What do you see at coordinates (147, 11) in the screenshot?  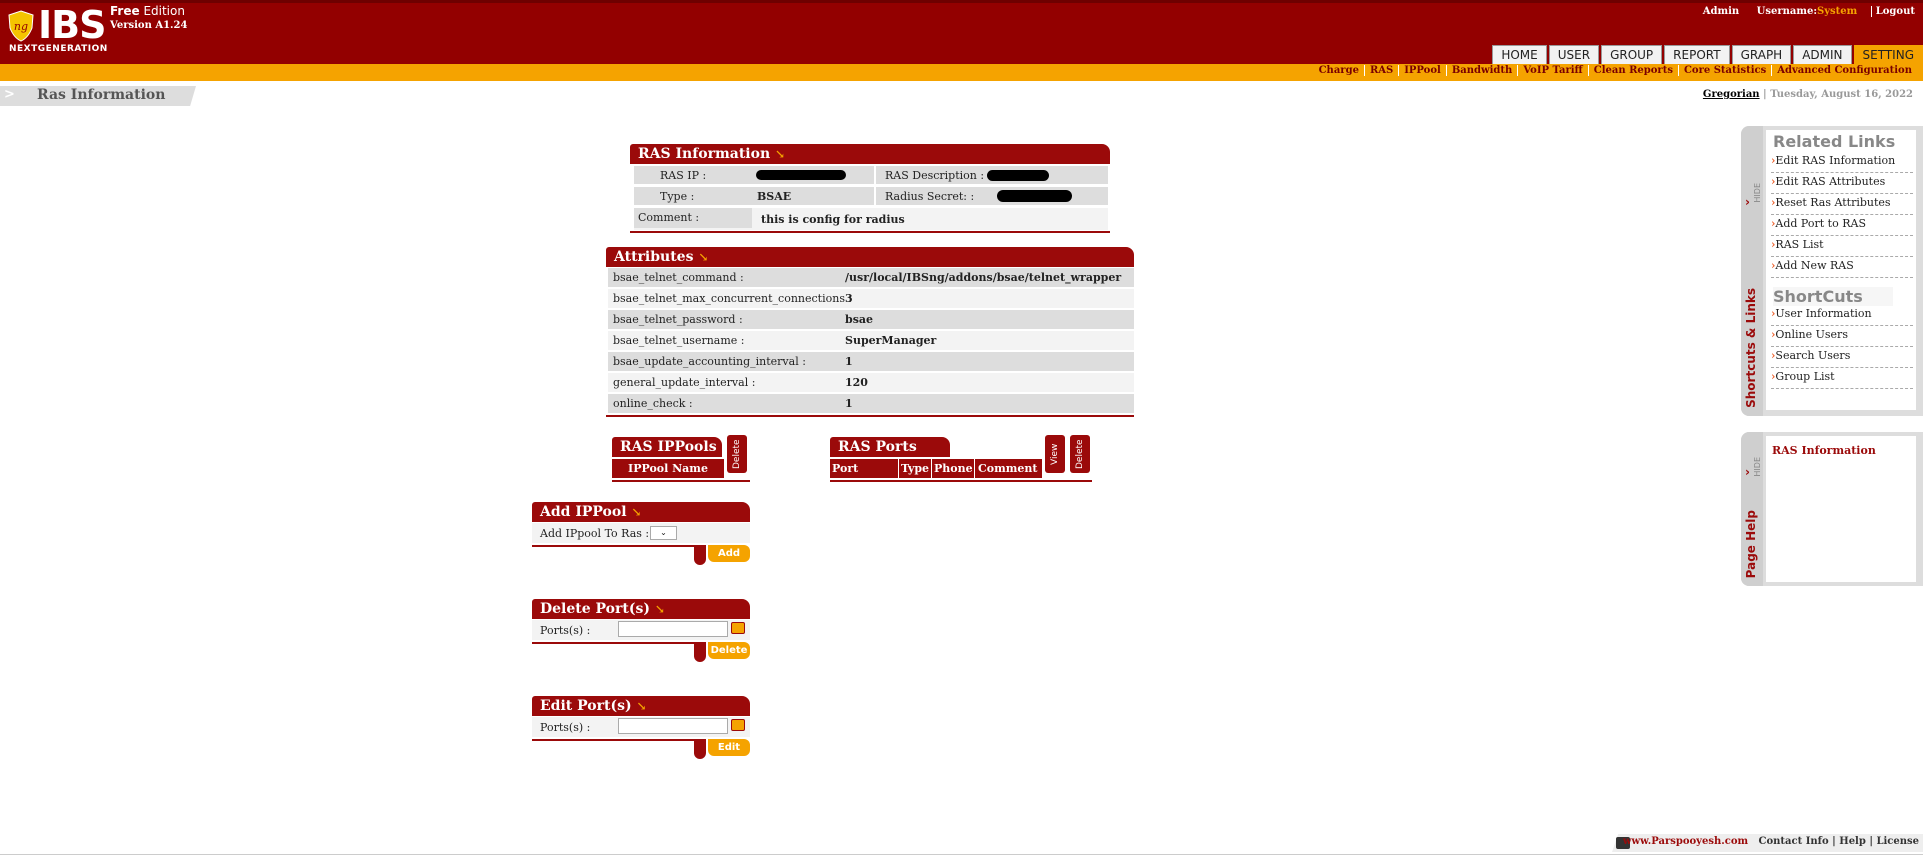 I see `edition-label: Free Edition` at bounding box center [147, 11].